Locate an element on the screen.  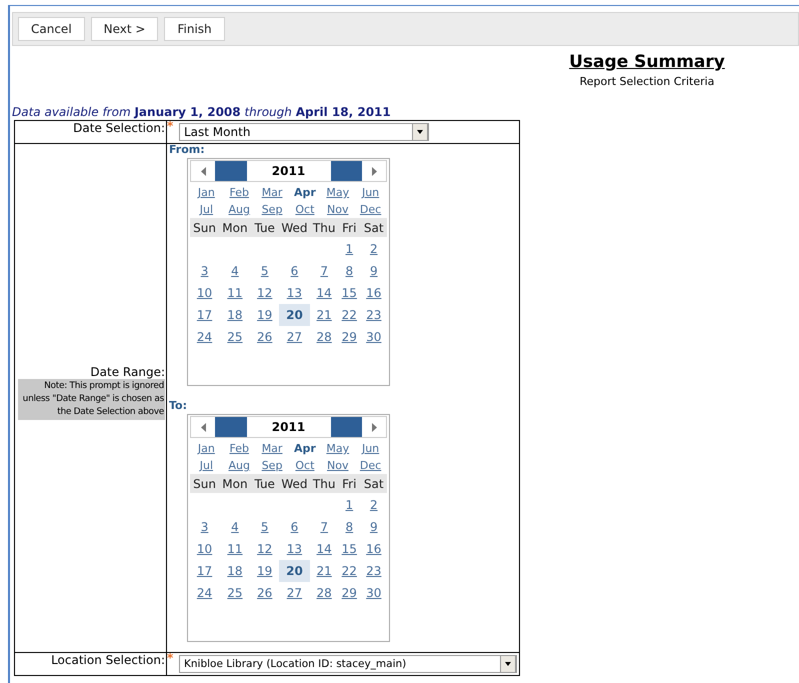
weekday-label: Wed is located at coordinates (294, 483).